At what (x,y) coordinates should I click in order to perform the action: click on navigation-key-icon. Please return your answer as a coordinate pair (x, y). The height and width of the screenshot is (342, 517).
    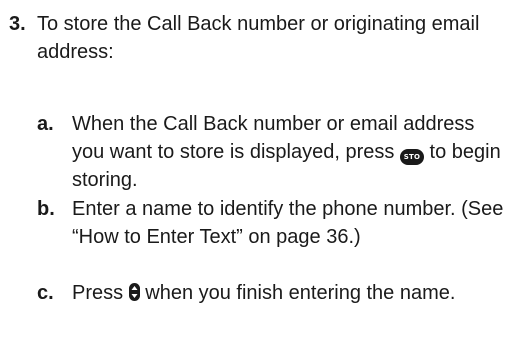
    Looking at the image, I should click on (134, 292).